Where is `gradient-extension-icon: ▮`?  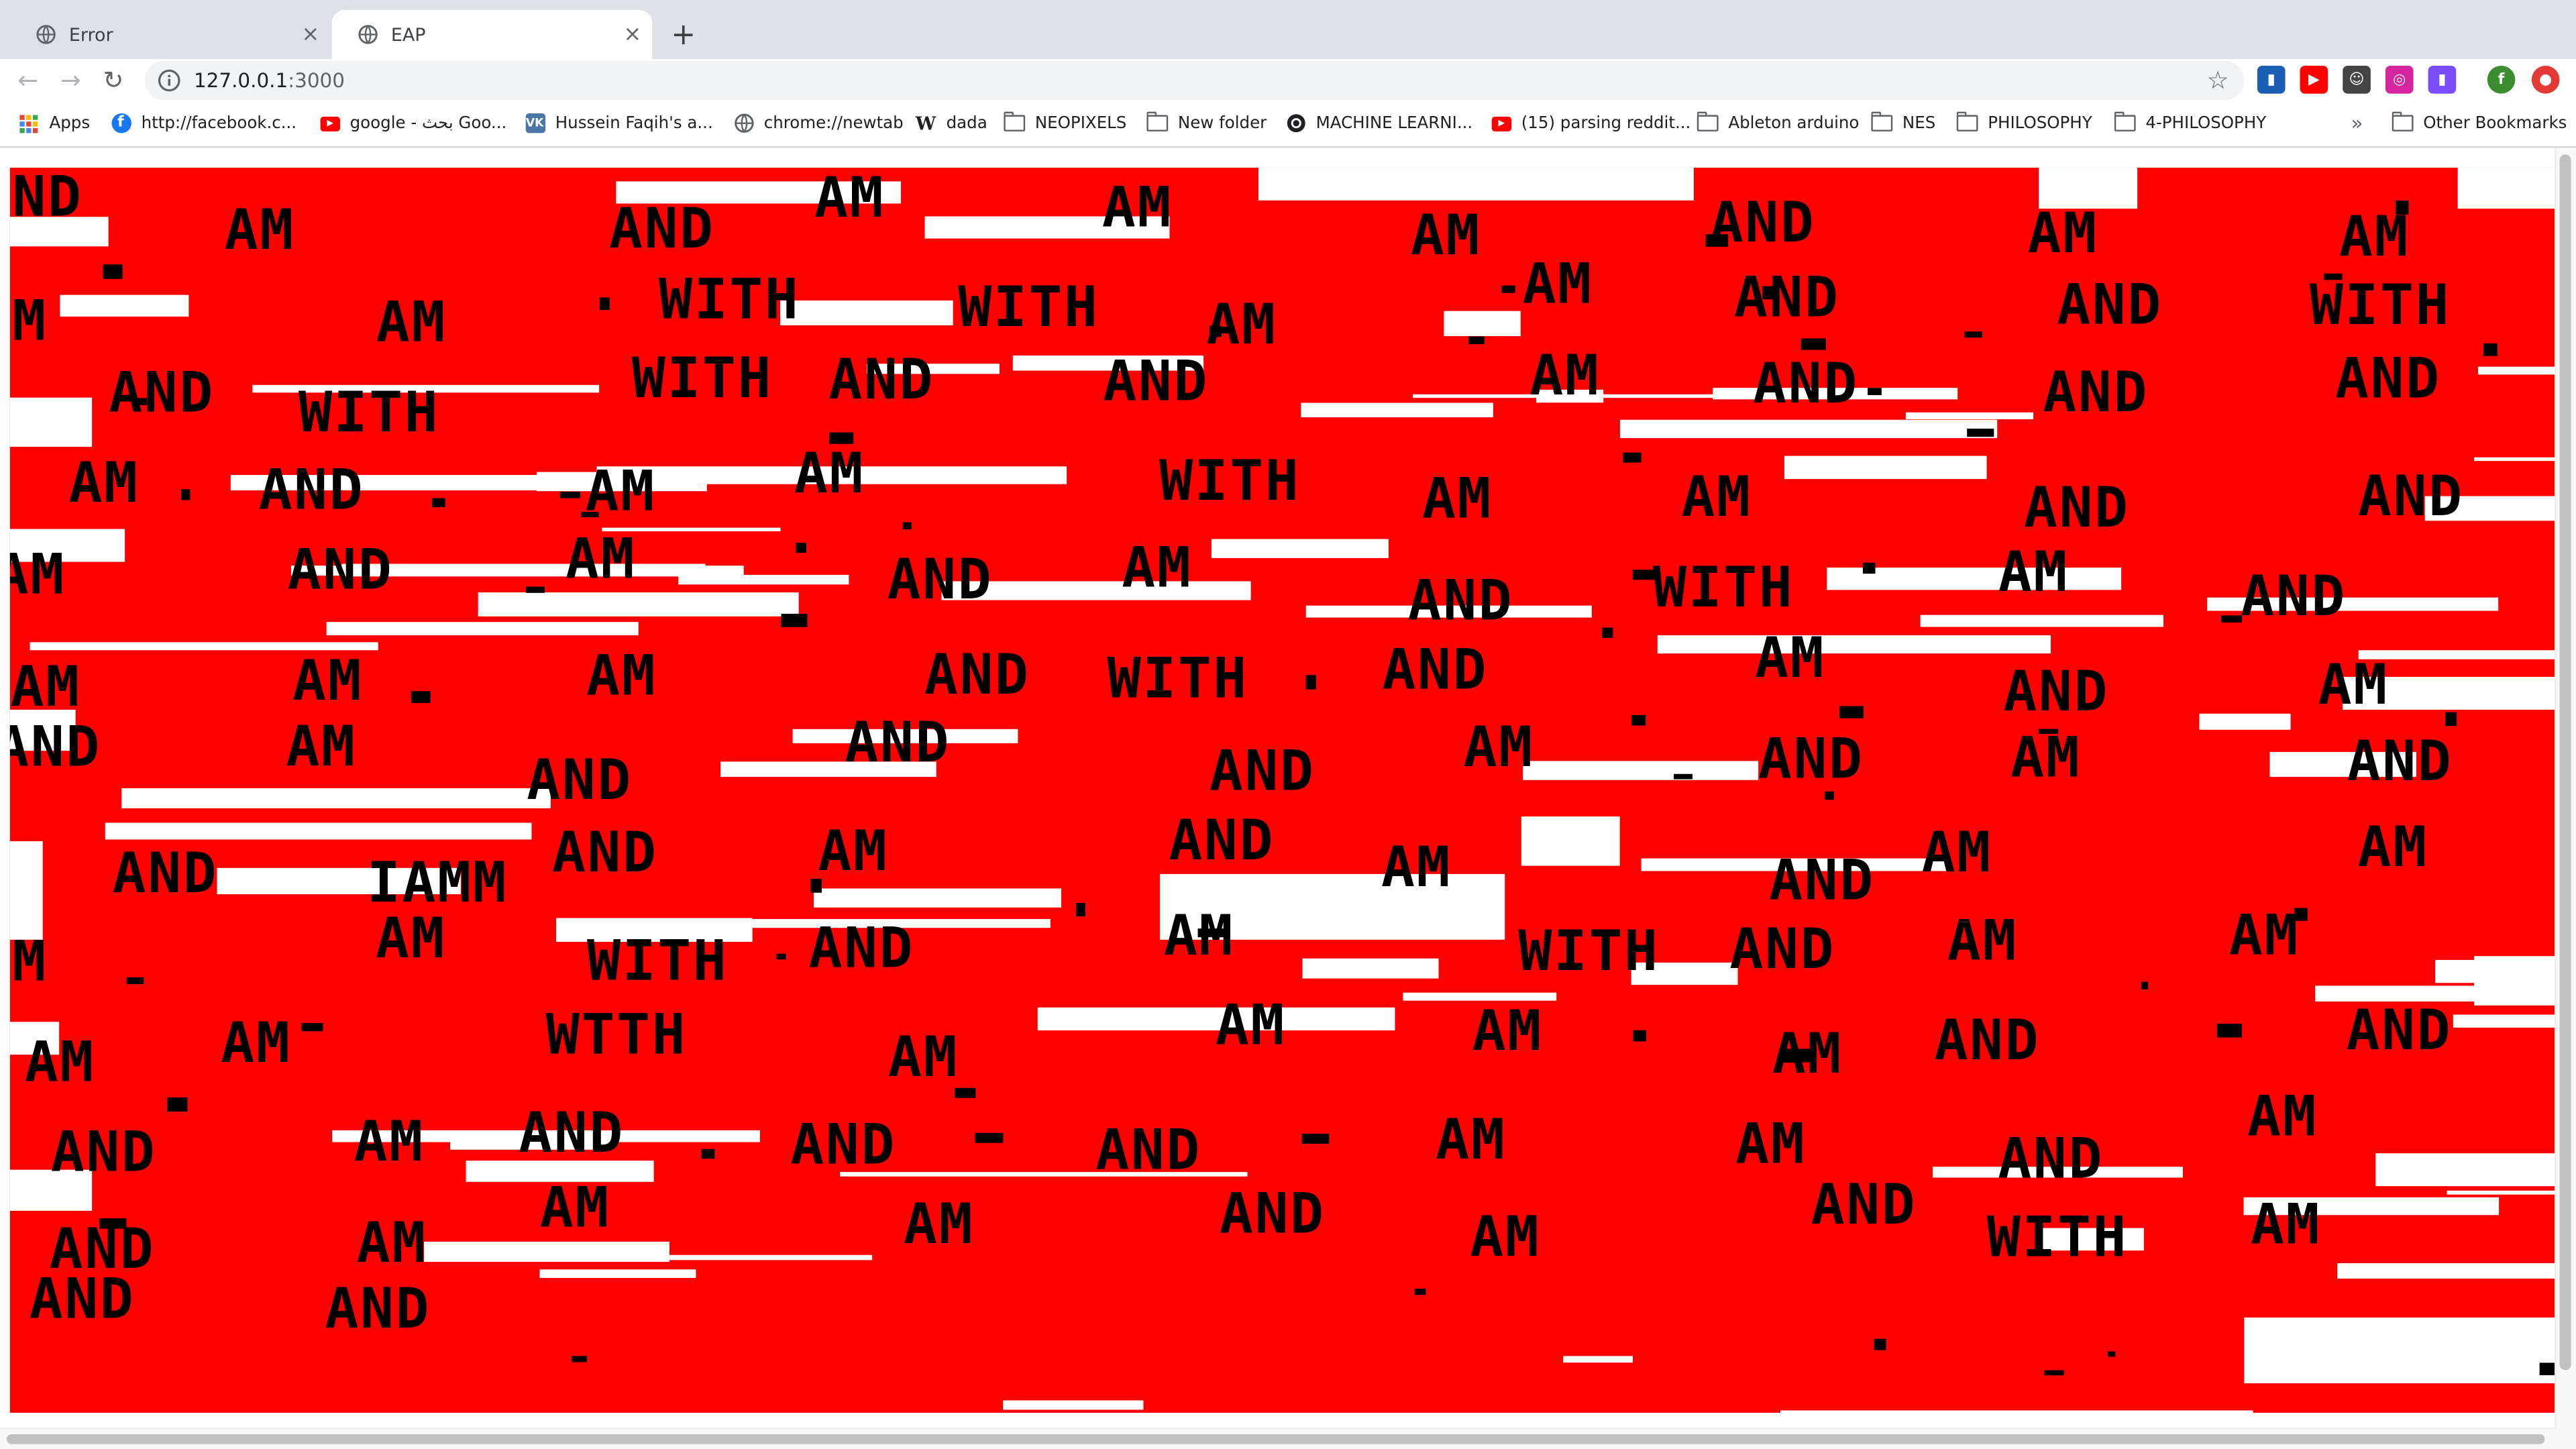 gradient-extension-icon: ▮ is located at coordinates (2442, 79).